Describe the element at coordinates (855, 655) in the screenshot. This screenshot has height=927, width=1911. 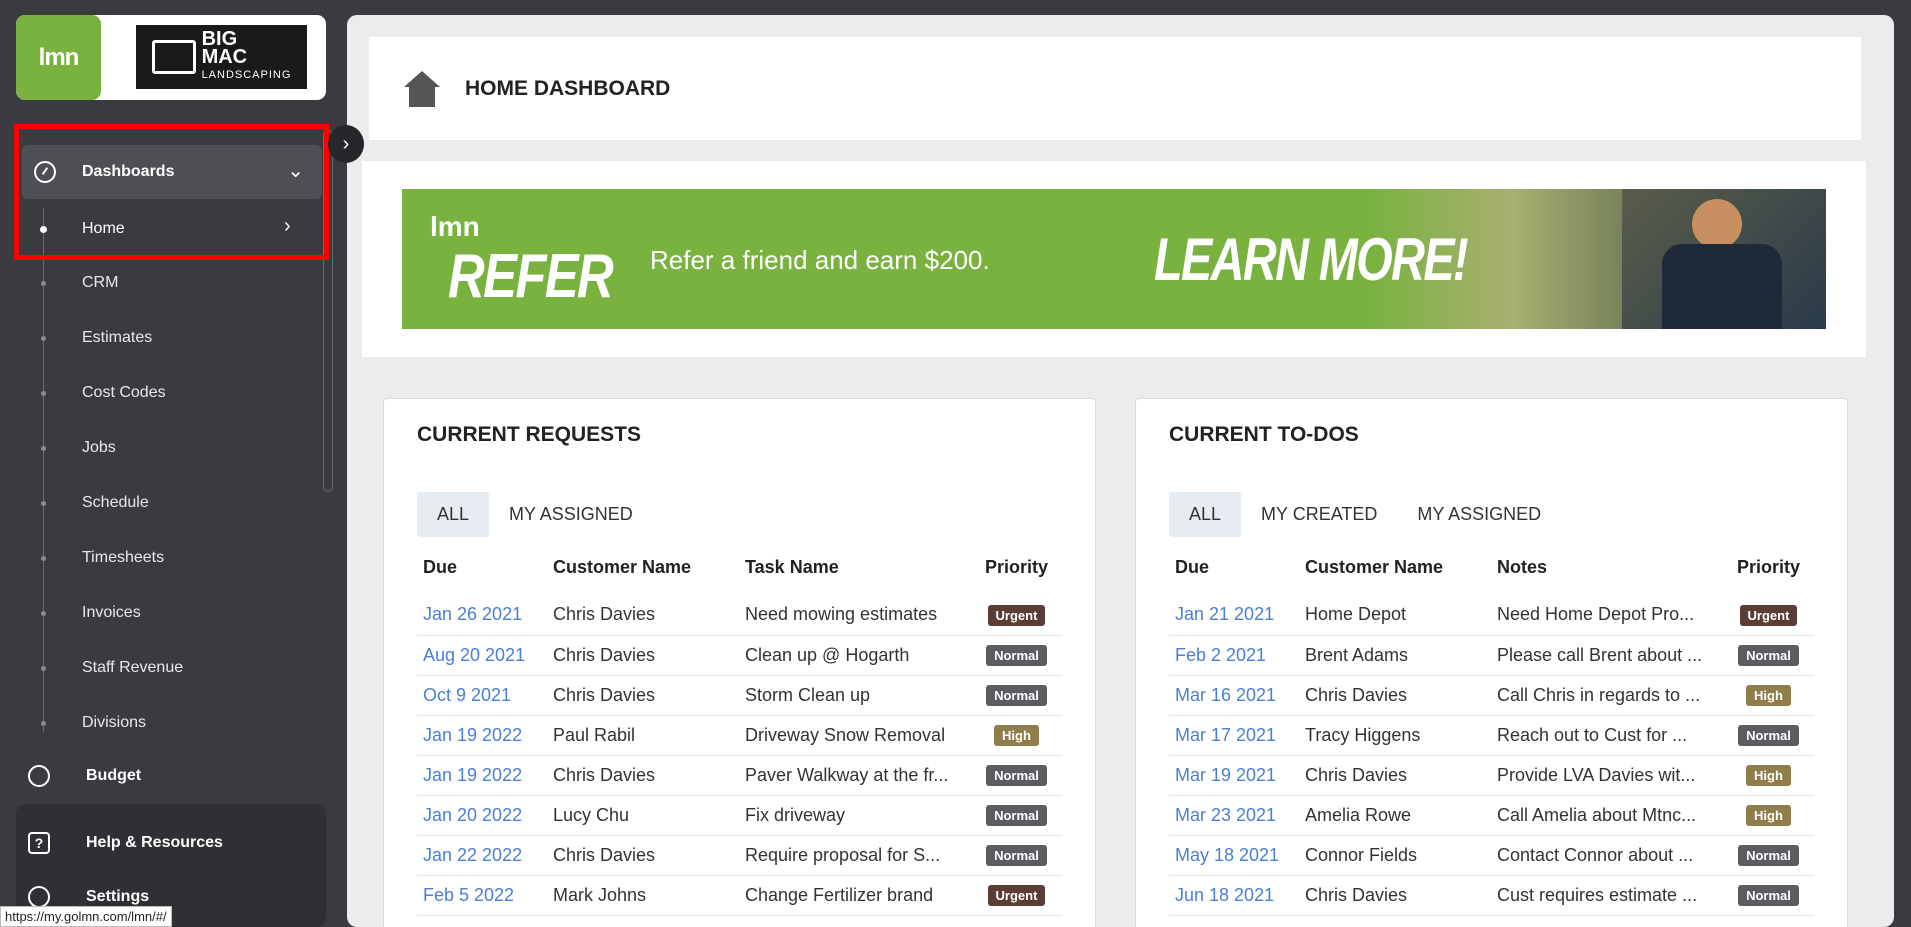
I see `task-cell: Clean up @ Hogarth` at that location.